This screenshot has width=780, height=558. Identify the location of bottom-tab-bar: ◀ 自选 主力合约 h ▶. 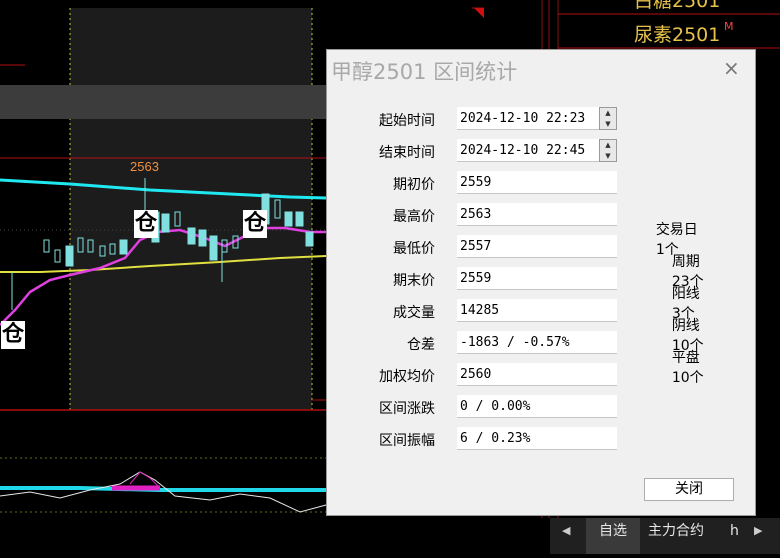
(665, 536).